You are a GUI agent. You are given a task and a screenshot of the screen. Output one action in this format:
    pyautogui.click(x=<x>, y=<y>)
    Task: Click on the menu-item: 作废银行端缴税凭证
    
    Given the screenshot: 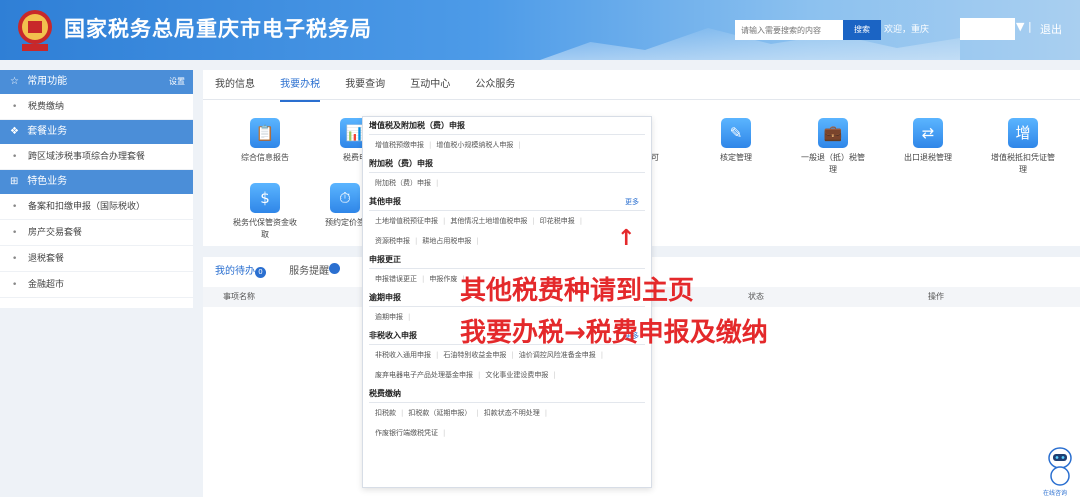 What is the action you would take?
    pyautogui.click(x=406, y=433)
    